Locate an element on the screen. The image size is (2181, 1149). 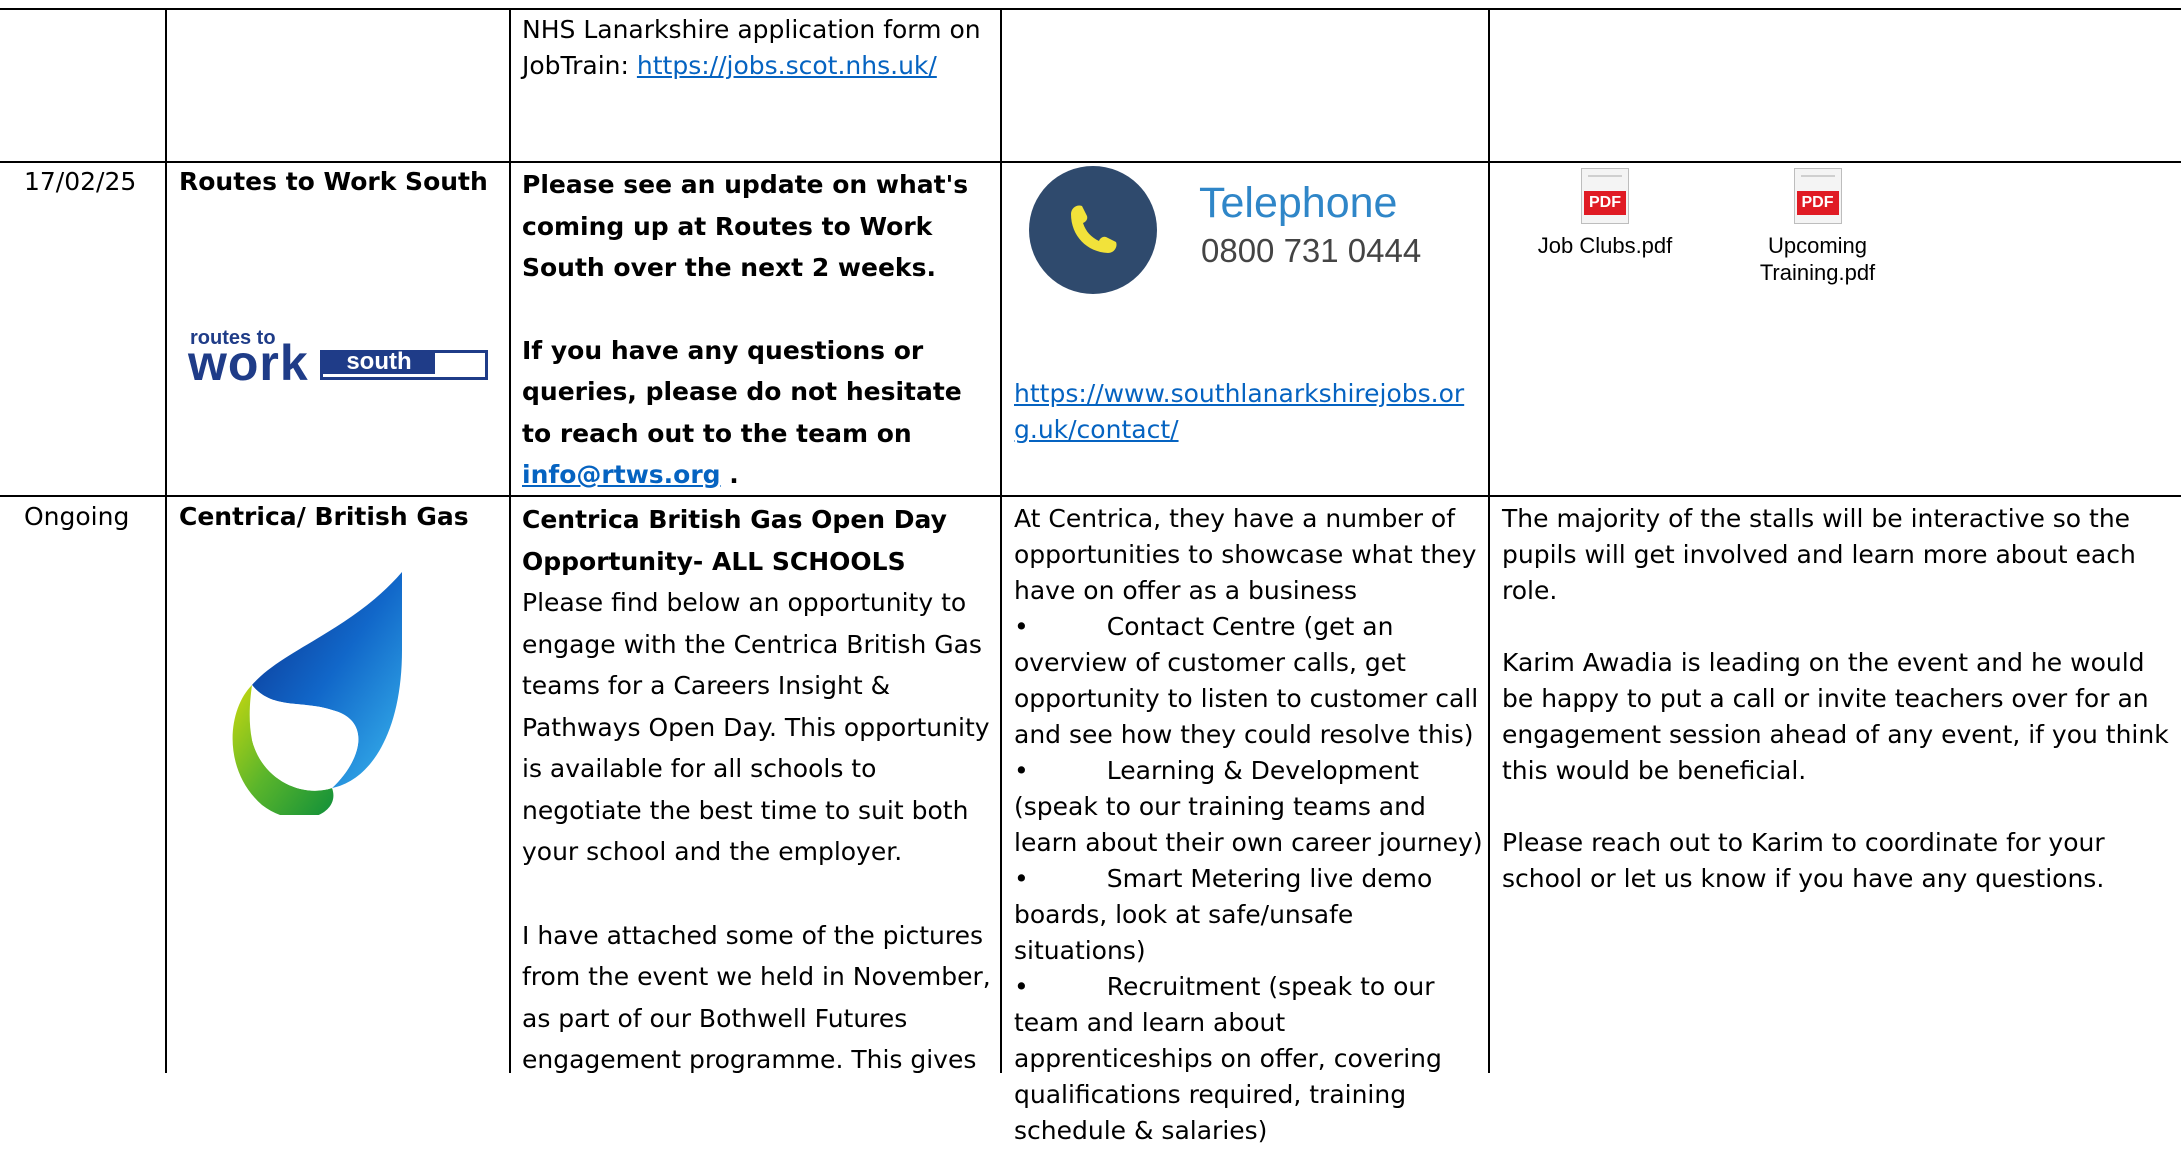
attachment-name-line2: Training.pdf is located at coordinates (1817, 272).